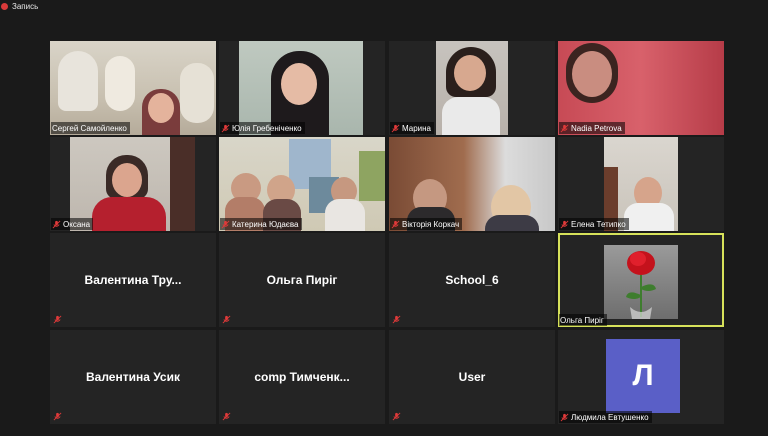 The image size is (768, 436). I want to click on participant-name: Елена Тетипко, so click(598, 224).